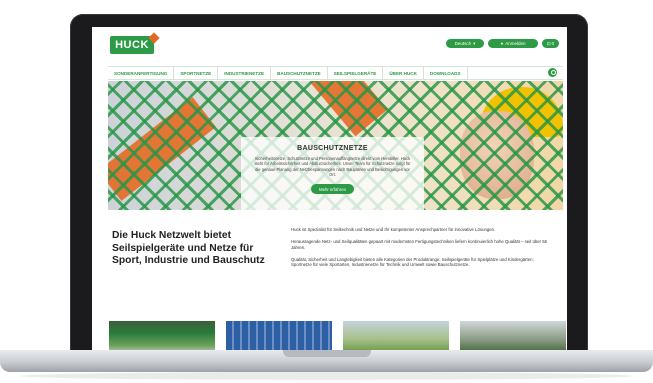 The image size is (653, 383). Describe the element at coordinates (552, 72) in the screenshot. I see `search-icon` at that location.